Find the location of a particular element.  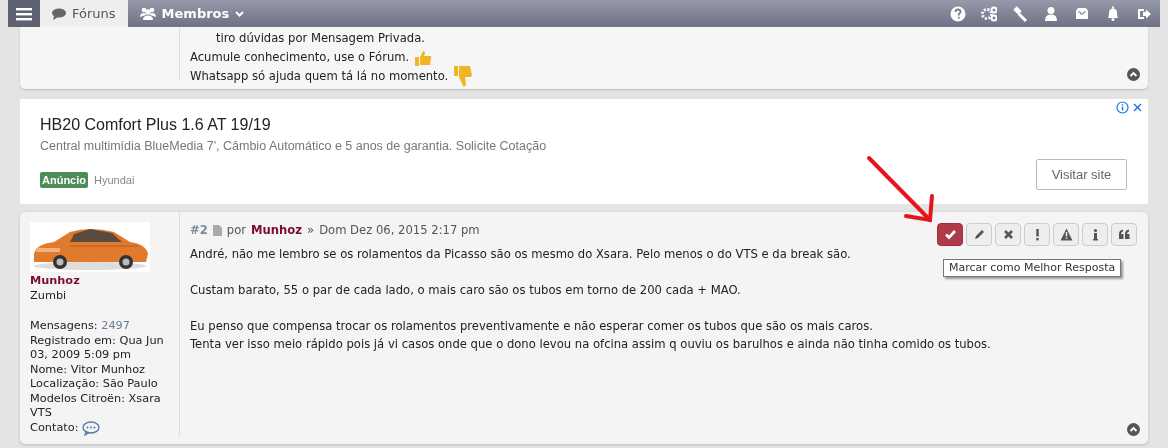

edit-button is located at coordinates (979, 234).